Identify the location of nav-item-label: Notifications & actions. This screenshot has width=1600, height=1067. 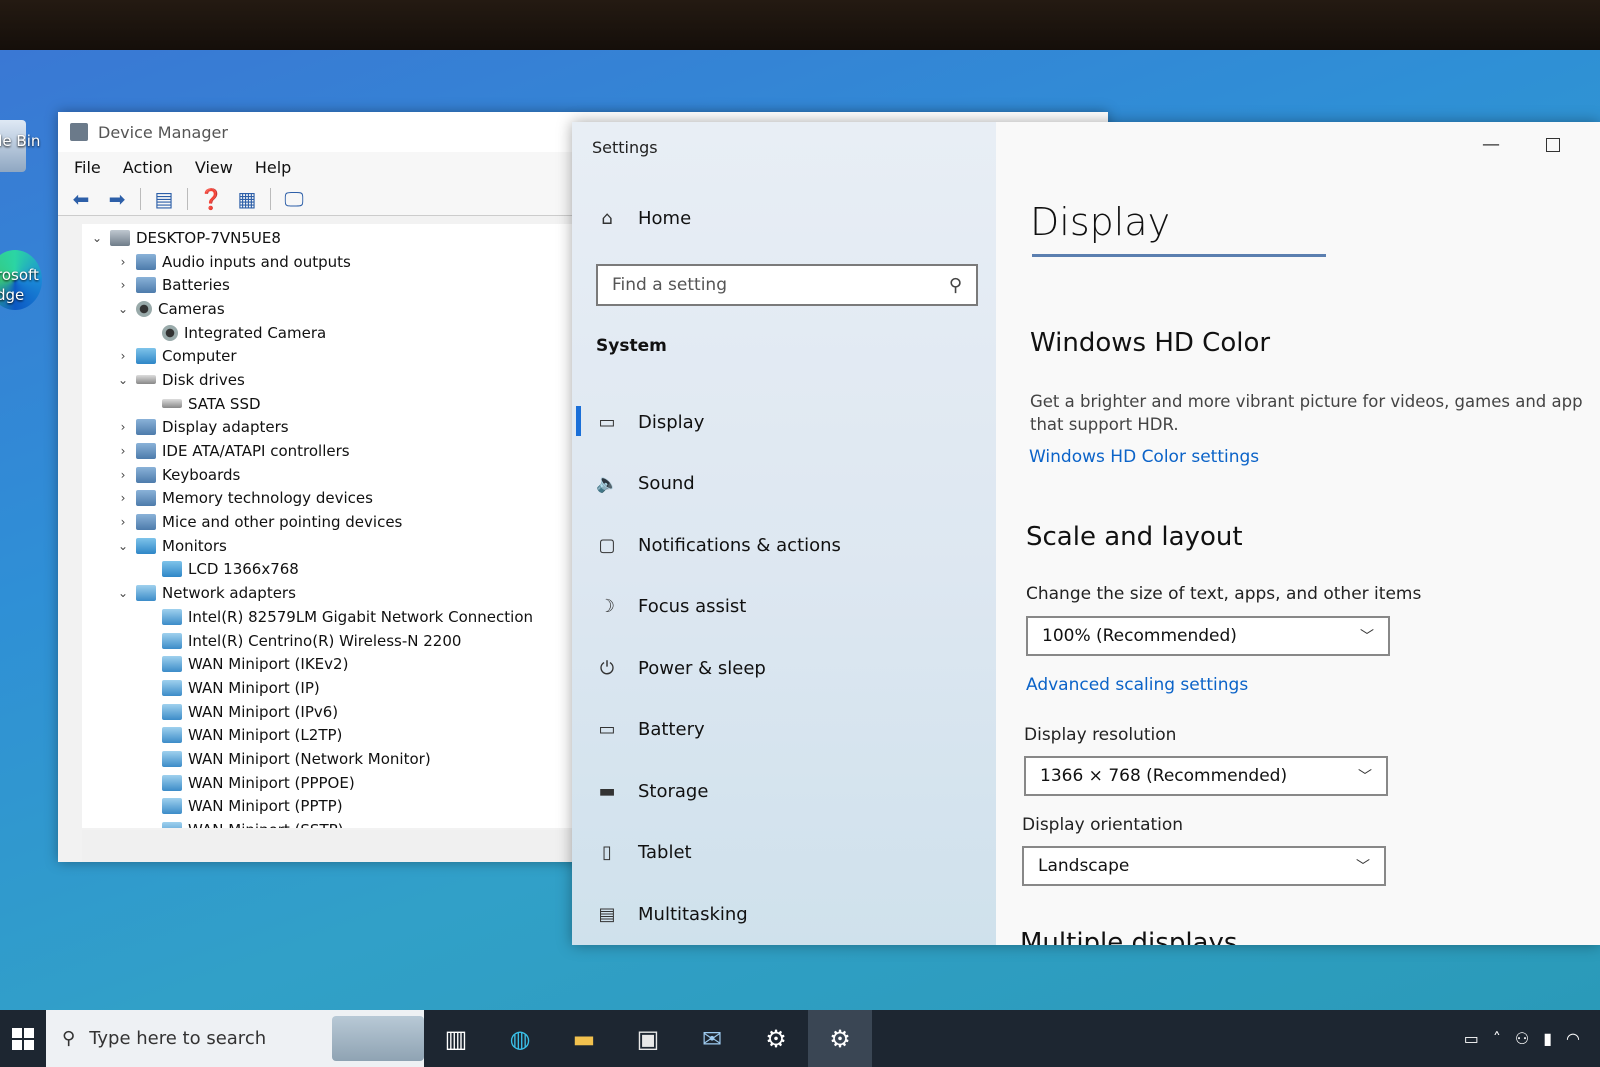
(739, 545).